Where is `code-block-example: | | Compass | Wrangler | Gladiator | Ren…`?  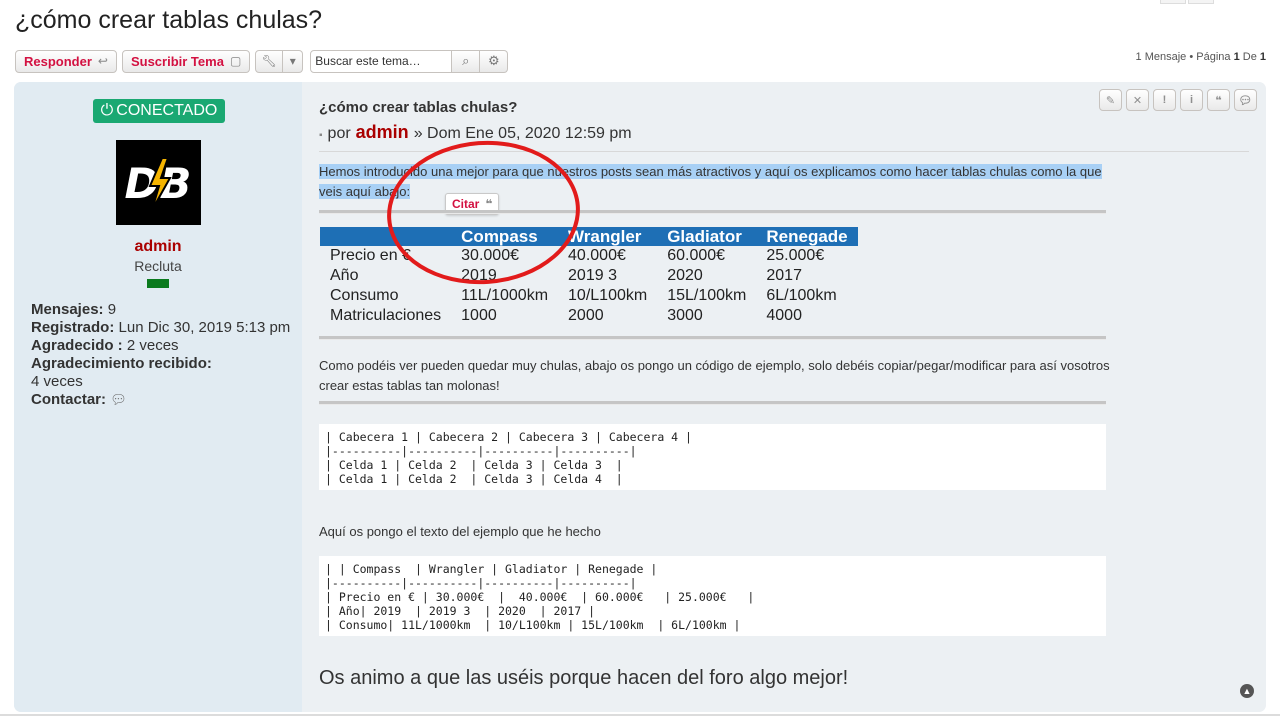 code-block-example: | | Compass | Wrangler | Gladiator | Ren… is located at coordinates (712, 596).